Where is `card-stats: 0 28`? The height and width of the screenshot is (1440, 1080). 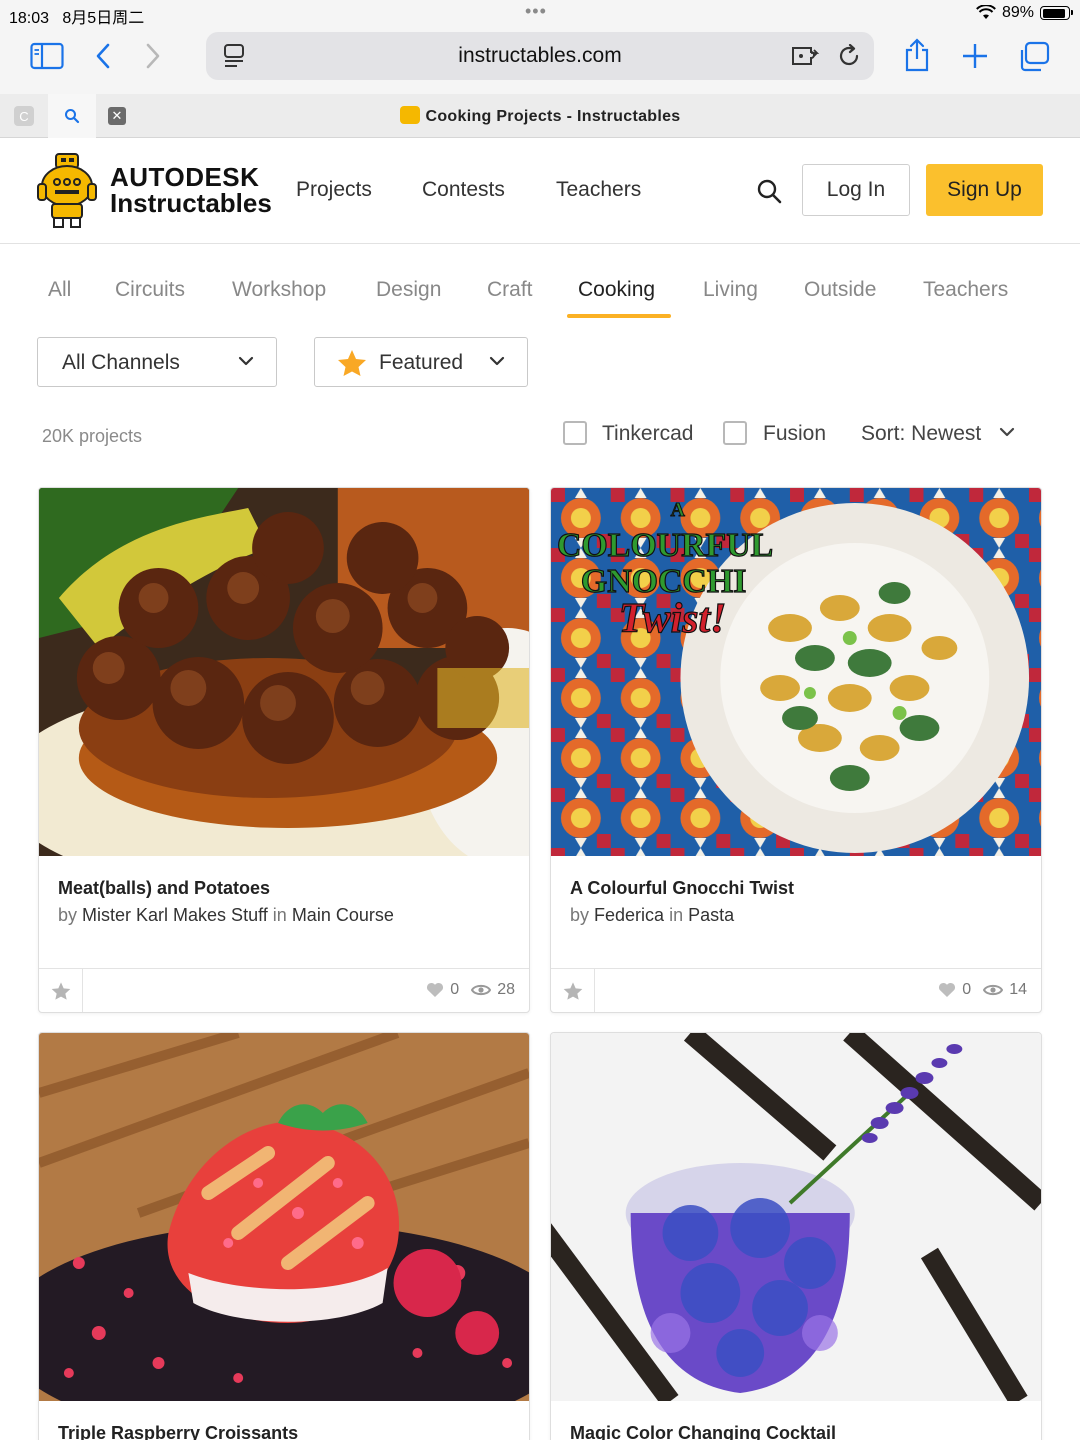
card-stats: 0 28 is located at coordinates (470, 990).